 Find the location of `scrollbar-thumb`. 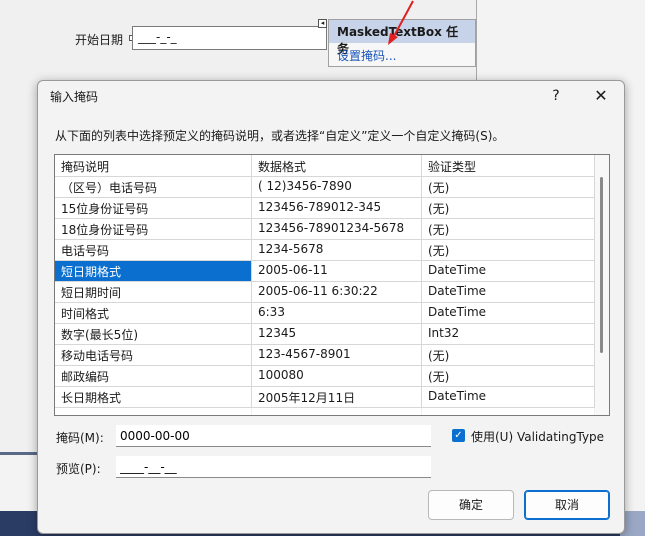

scrollbar-thumb is located at coordinates (601, 265).